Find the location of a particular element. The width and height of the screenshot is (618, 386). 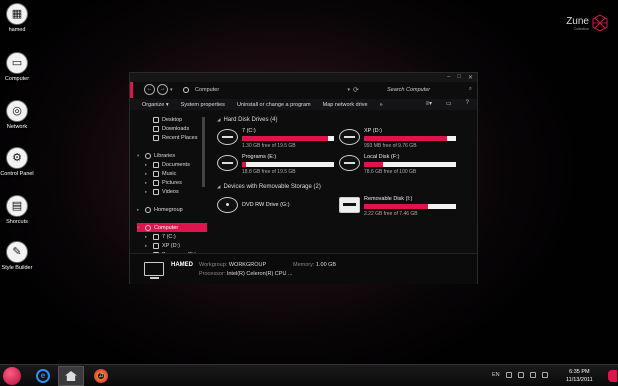

taskbar-explorer is located at coordinates (71, 376).